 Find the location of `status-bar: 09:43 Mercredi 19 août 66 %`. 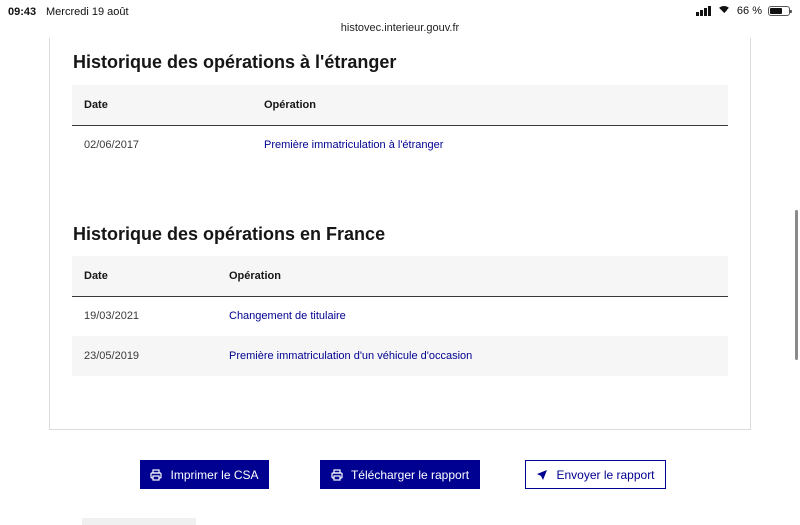

status-bar: 09:43 Mercredi 19 août 66 % is located at coordinates (400, 11).